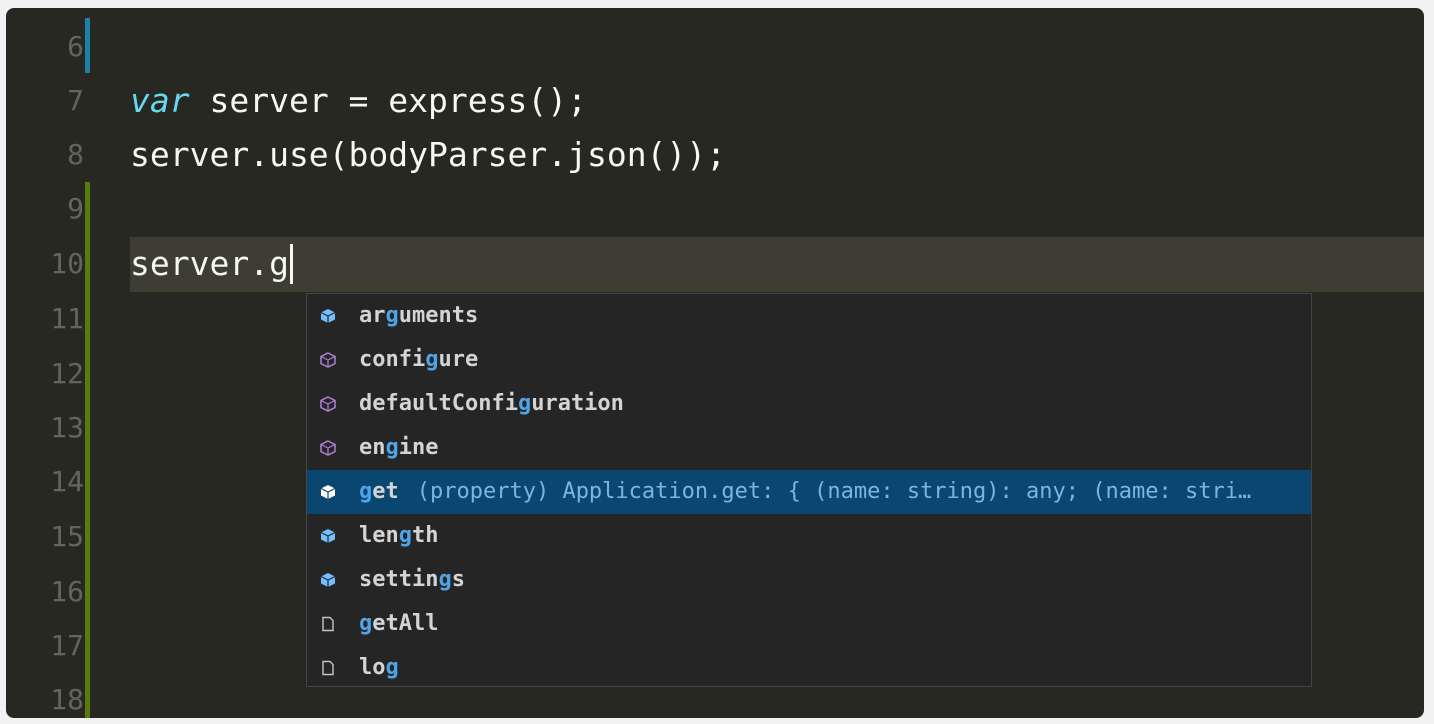 The height and width of the screenshot is (724, 1434). I want to click on line-number: 14, so click(67, 481).